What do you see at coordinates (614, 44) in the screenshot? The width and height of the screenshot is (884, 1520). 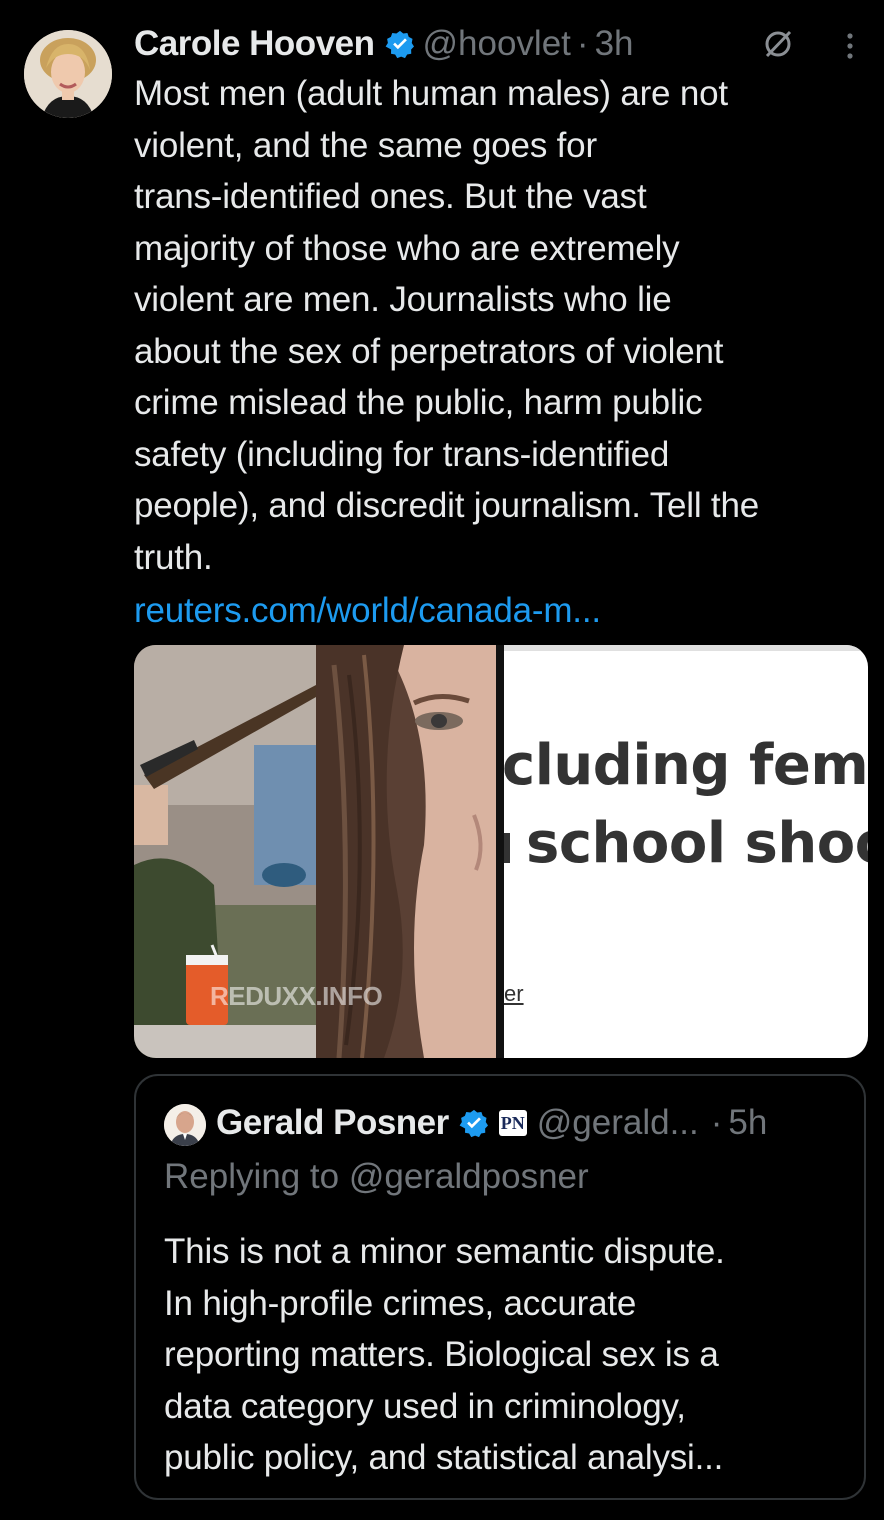 I see `tweet-timestamp: 3h` at bounding box center [614, 44].